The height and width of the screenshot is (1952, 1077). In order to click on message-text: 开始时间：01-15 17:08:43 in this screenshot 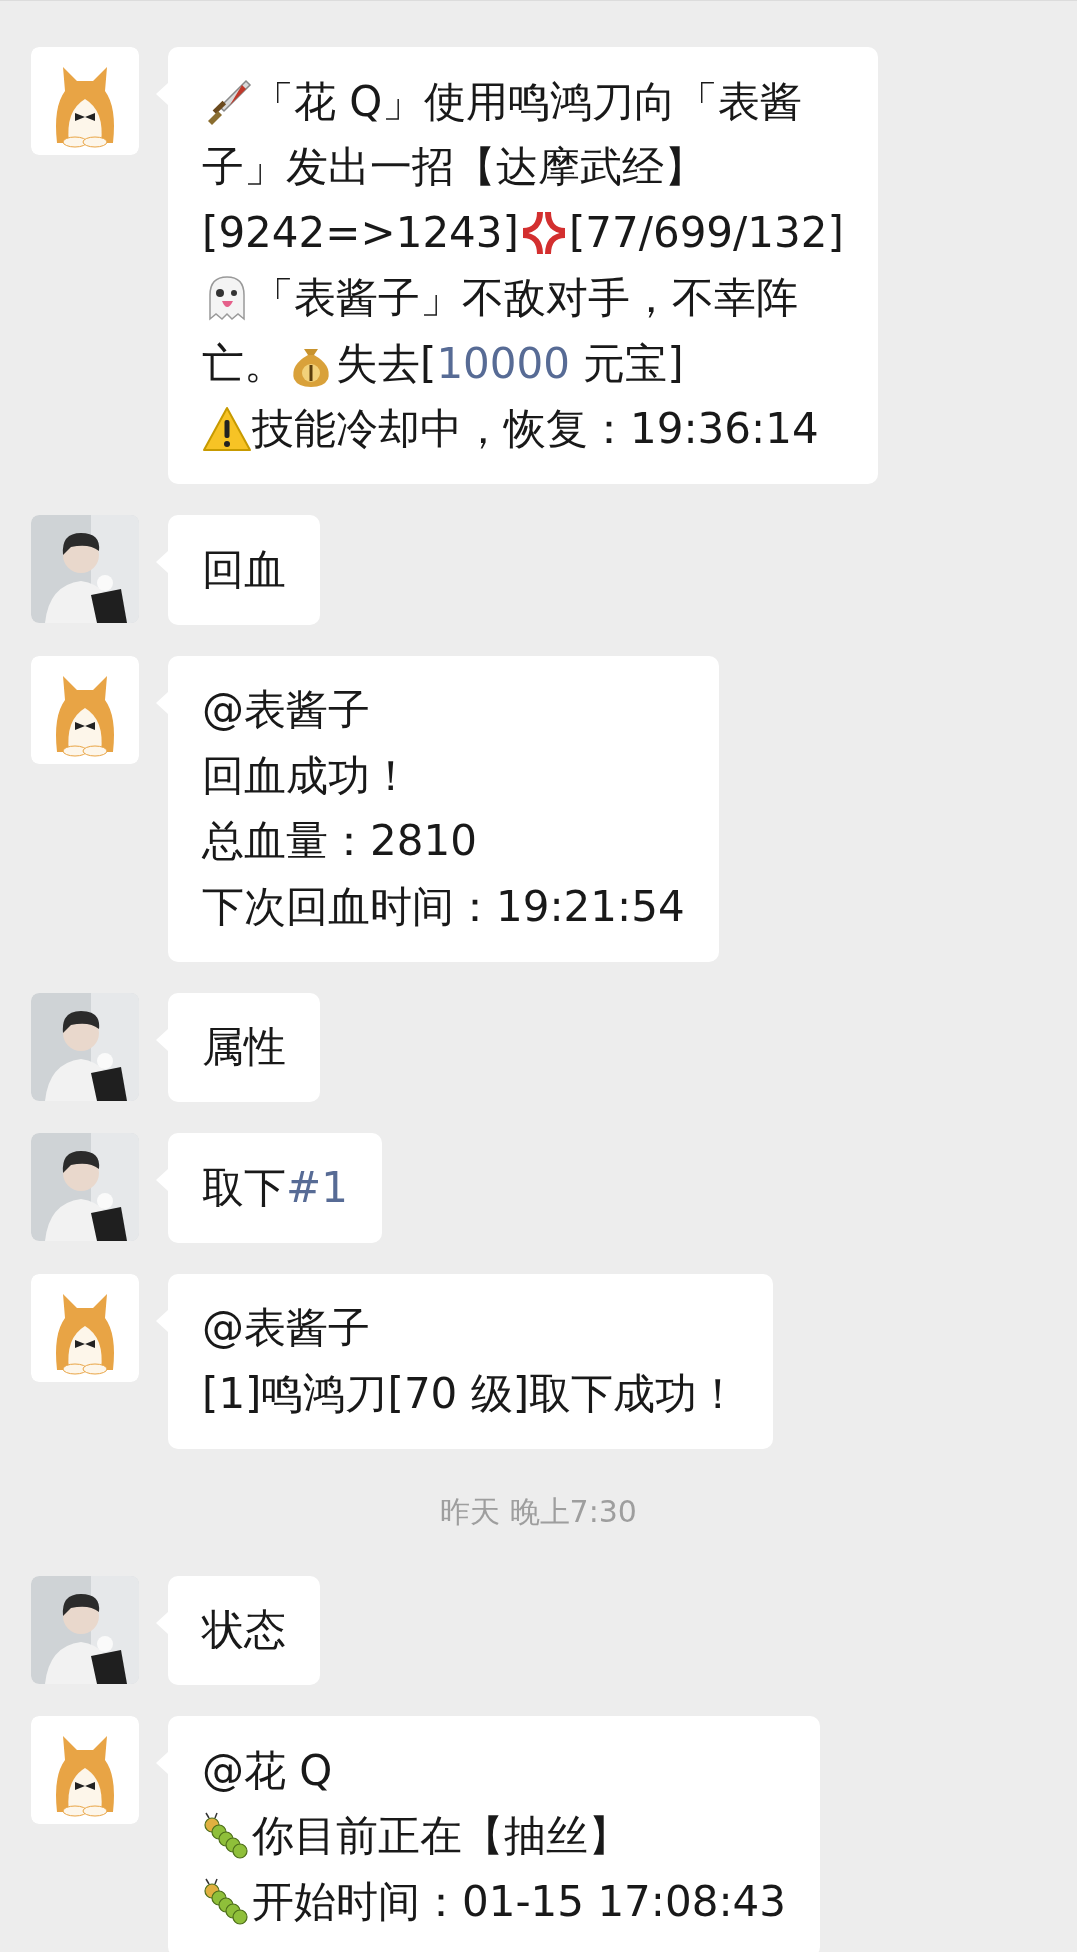, I will do `click(519, 1901)`.